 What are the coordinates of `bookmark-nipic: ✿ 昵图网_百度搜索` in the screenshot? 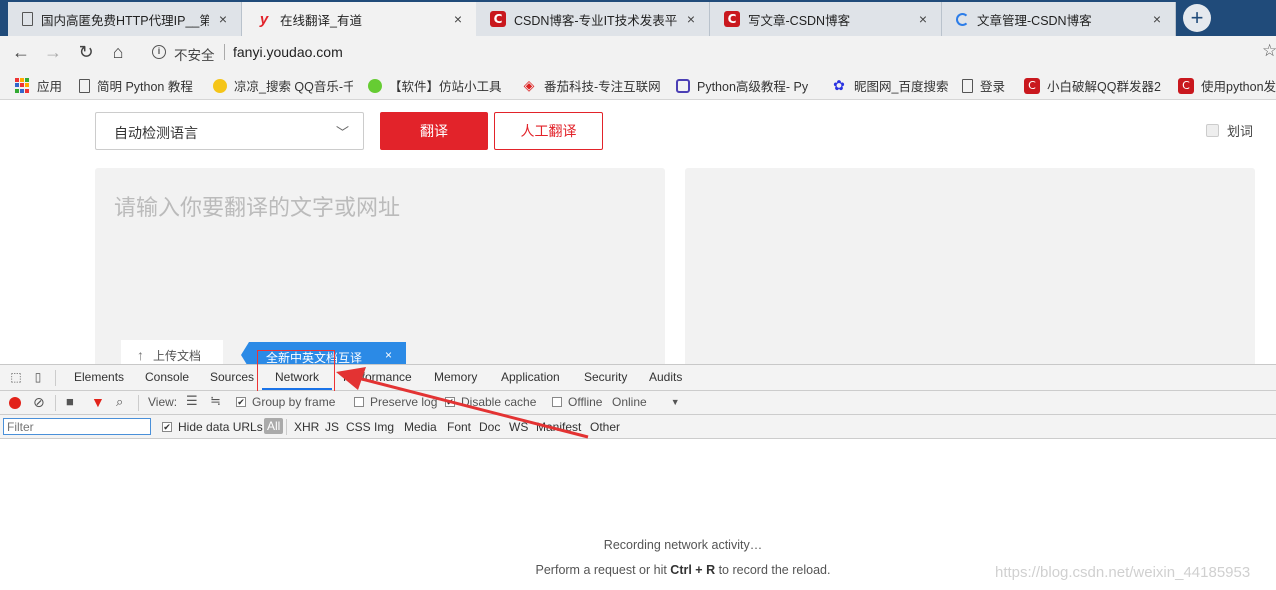 It's located at (889, 85).